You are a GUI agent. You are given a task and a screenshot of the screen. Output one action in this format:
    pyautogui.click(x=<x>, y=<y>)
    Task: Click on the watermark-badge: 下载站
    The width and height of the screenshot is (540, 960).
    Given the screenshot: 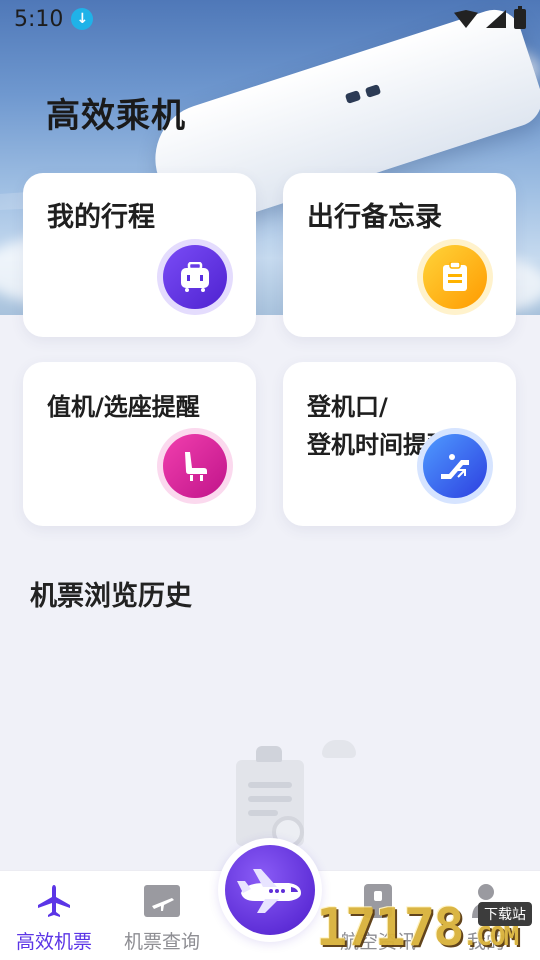 What is the action you would take?
    pyautogui.click(x=505, y=914)
    